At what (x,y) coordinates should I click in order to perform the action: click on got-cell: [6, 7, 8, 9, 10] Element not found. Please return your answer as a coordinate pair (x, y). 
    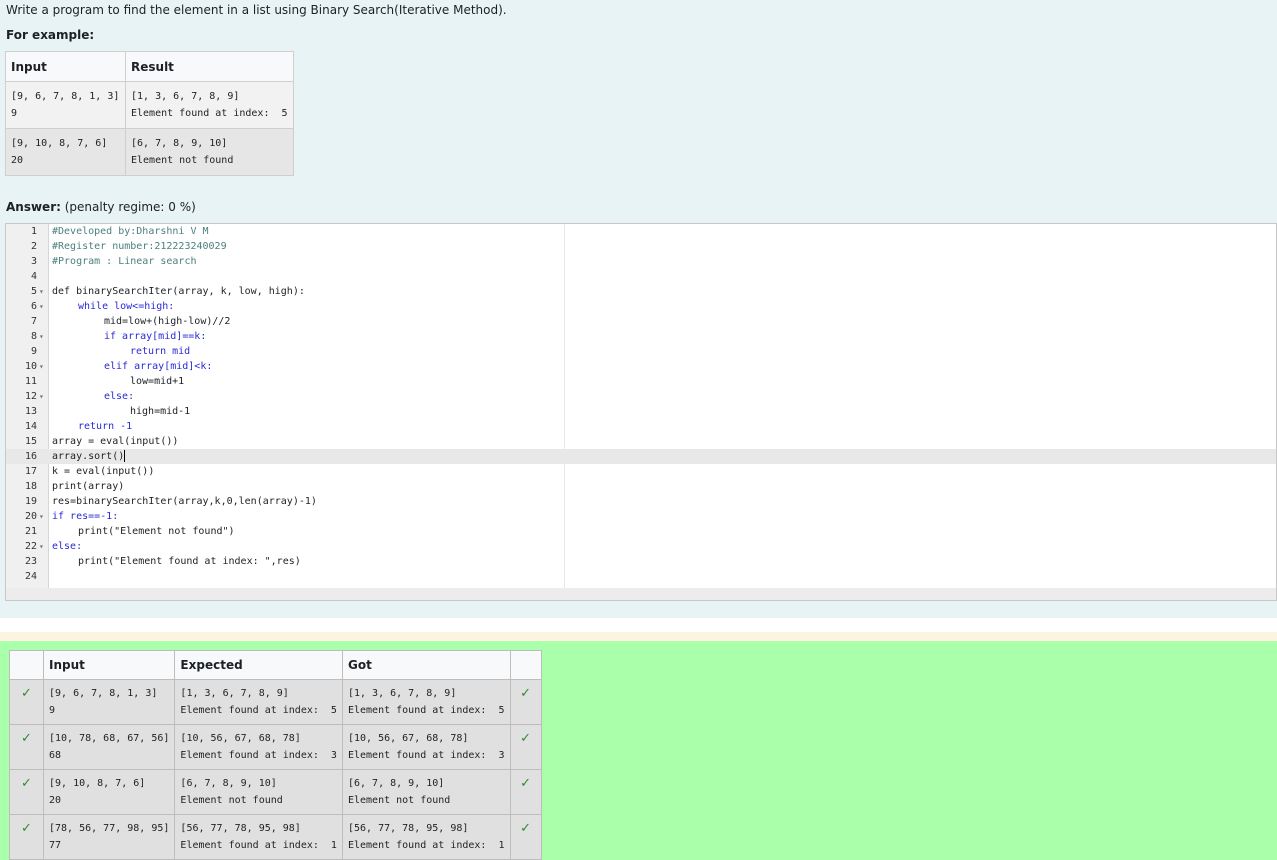
    Looking at the image, I should click on (426, 792).